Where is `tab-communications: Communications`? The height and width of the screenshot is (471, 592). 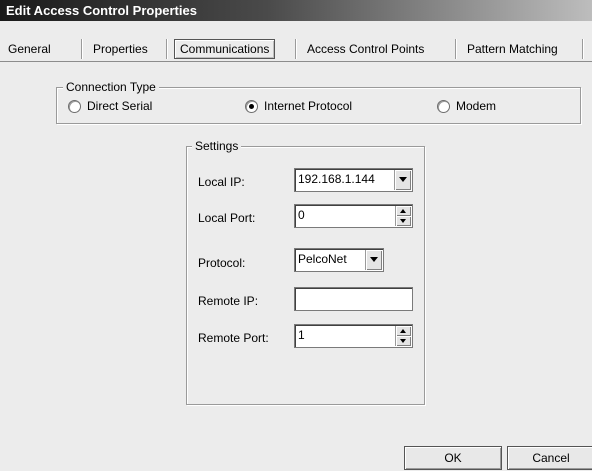
tab-communications: Communications is located at coordinates (225, 49).